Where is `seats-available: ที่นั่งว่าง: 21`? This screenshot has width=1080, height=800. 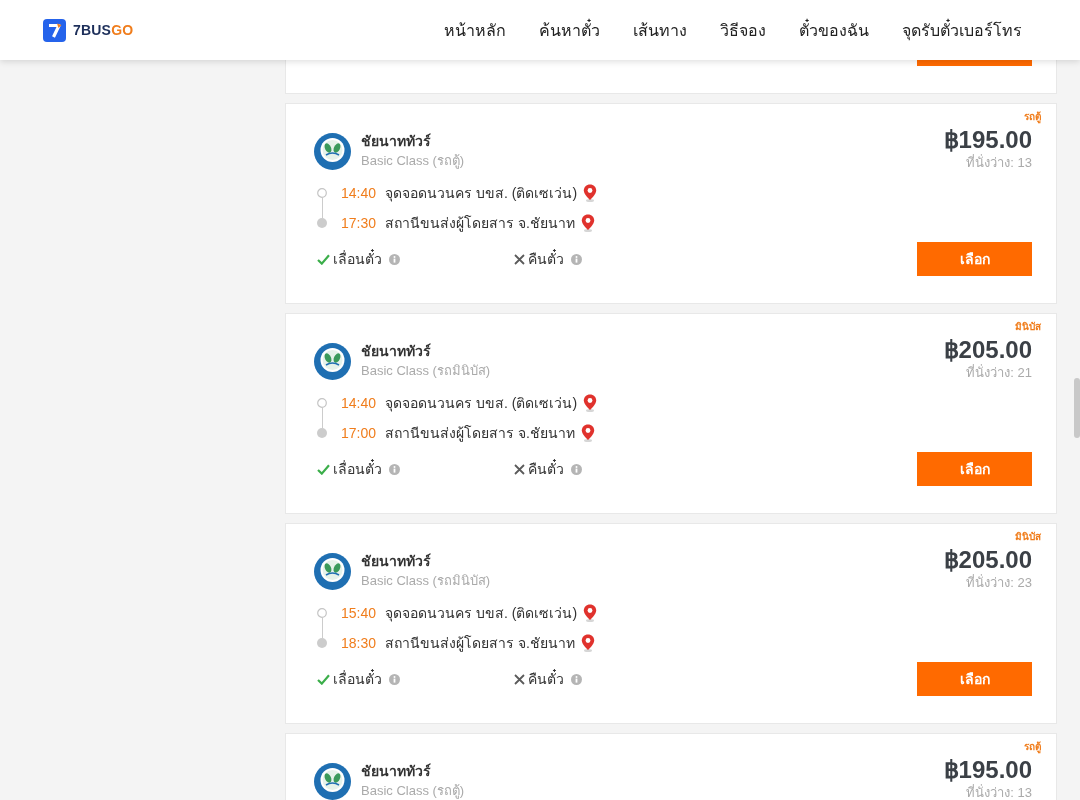
seats-available: ที่นั่งว่าง: 21 is located at coordinates (999, 373).